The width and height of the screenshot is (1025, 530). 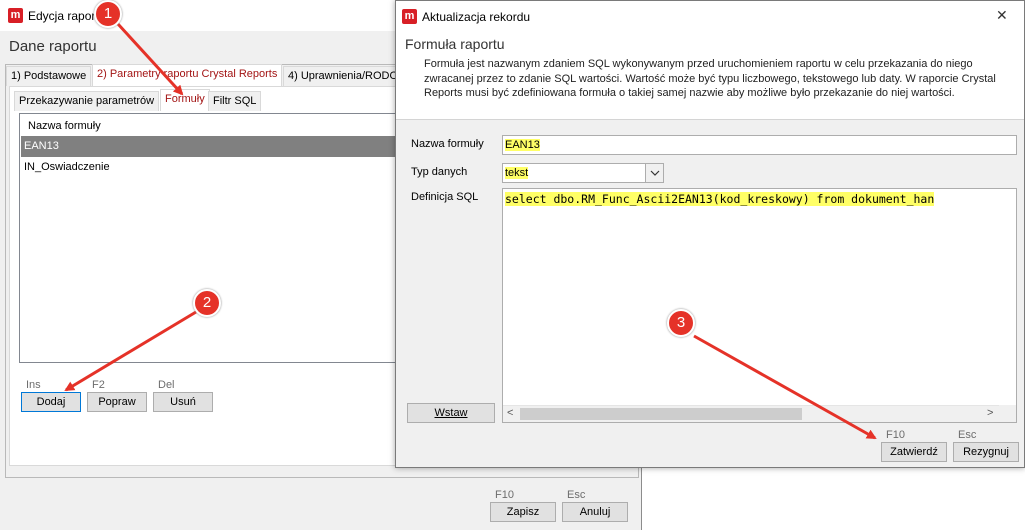 What do you see at coordinates (41, 146) in the screenshot?
I see `list-item-ean13-label: EAN13` at bounding box center [41, 146].